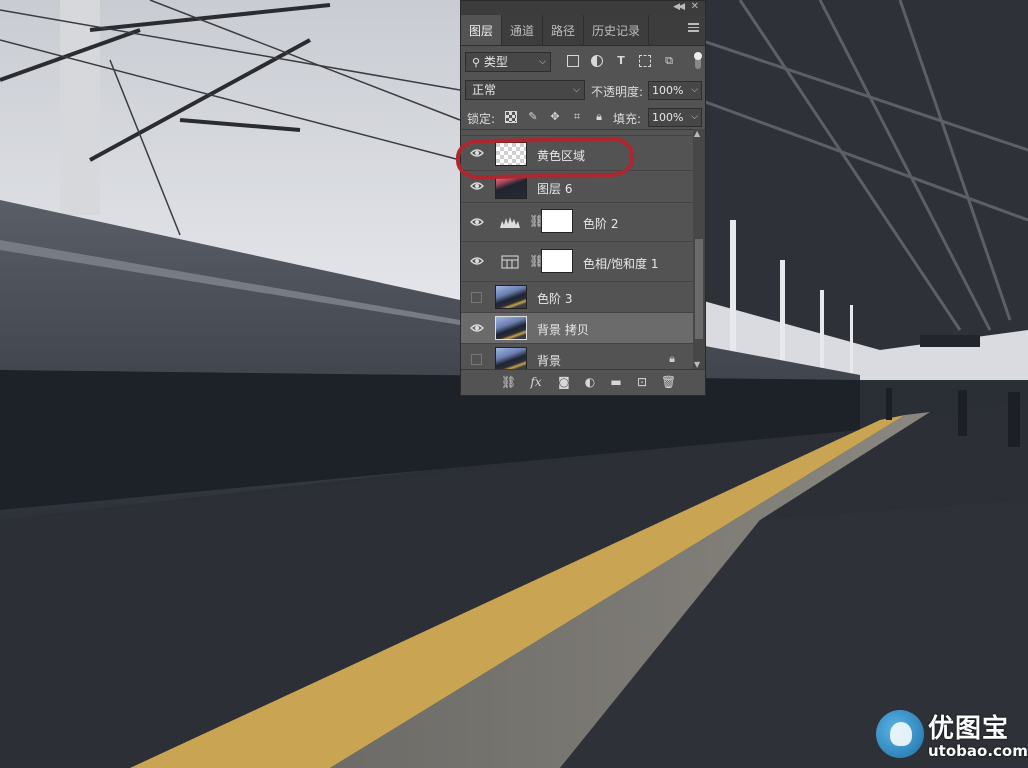  I want to click on layer-row-partial, so click(577, 133).